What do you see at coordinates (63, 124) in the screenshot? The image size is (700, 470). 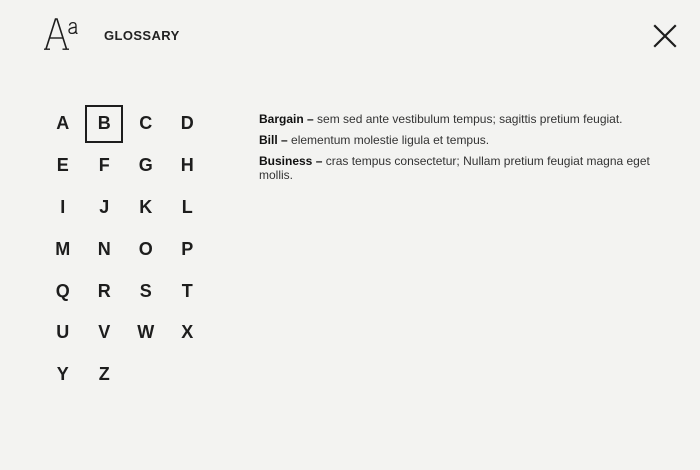 I see `letter-a: A` at bounding box center [63, 124].